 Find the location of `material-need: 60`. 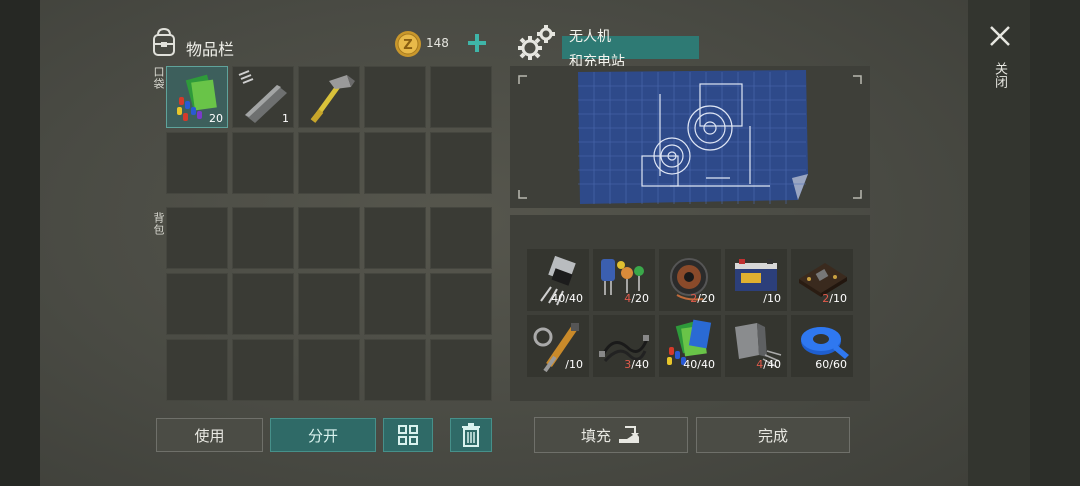

material-need: 60 is located at coordinates (840, 364).